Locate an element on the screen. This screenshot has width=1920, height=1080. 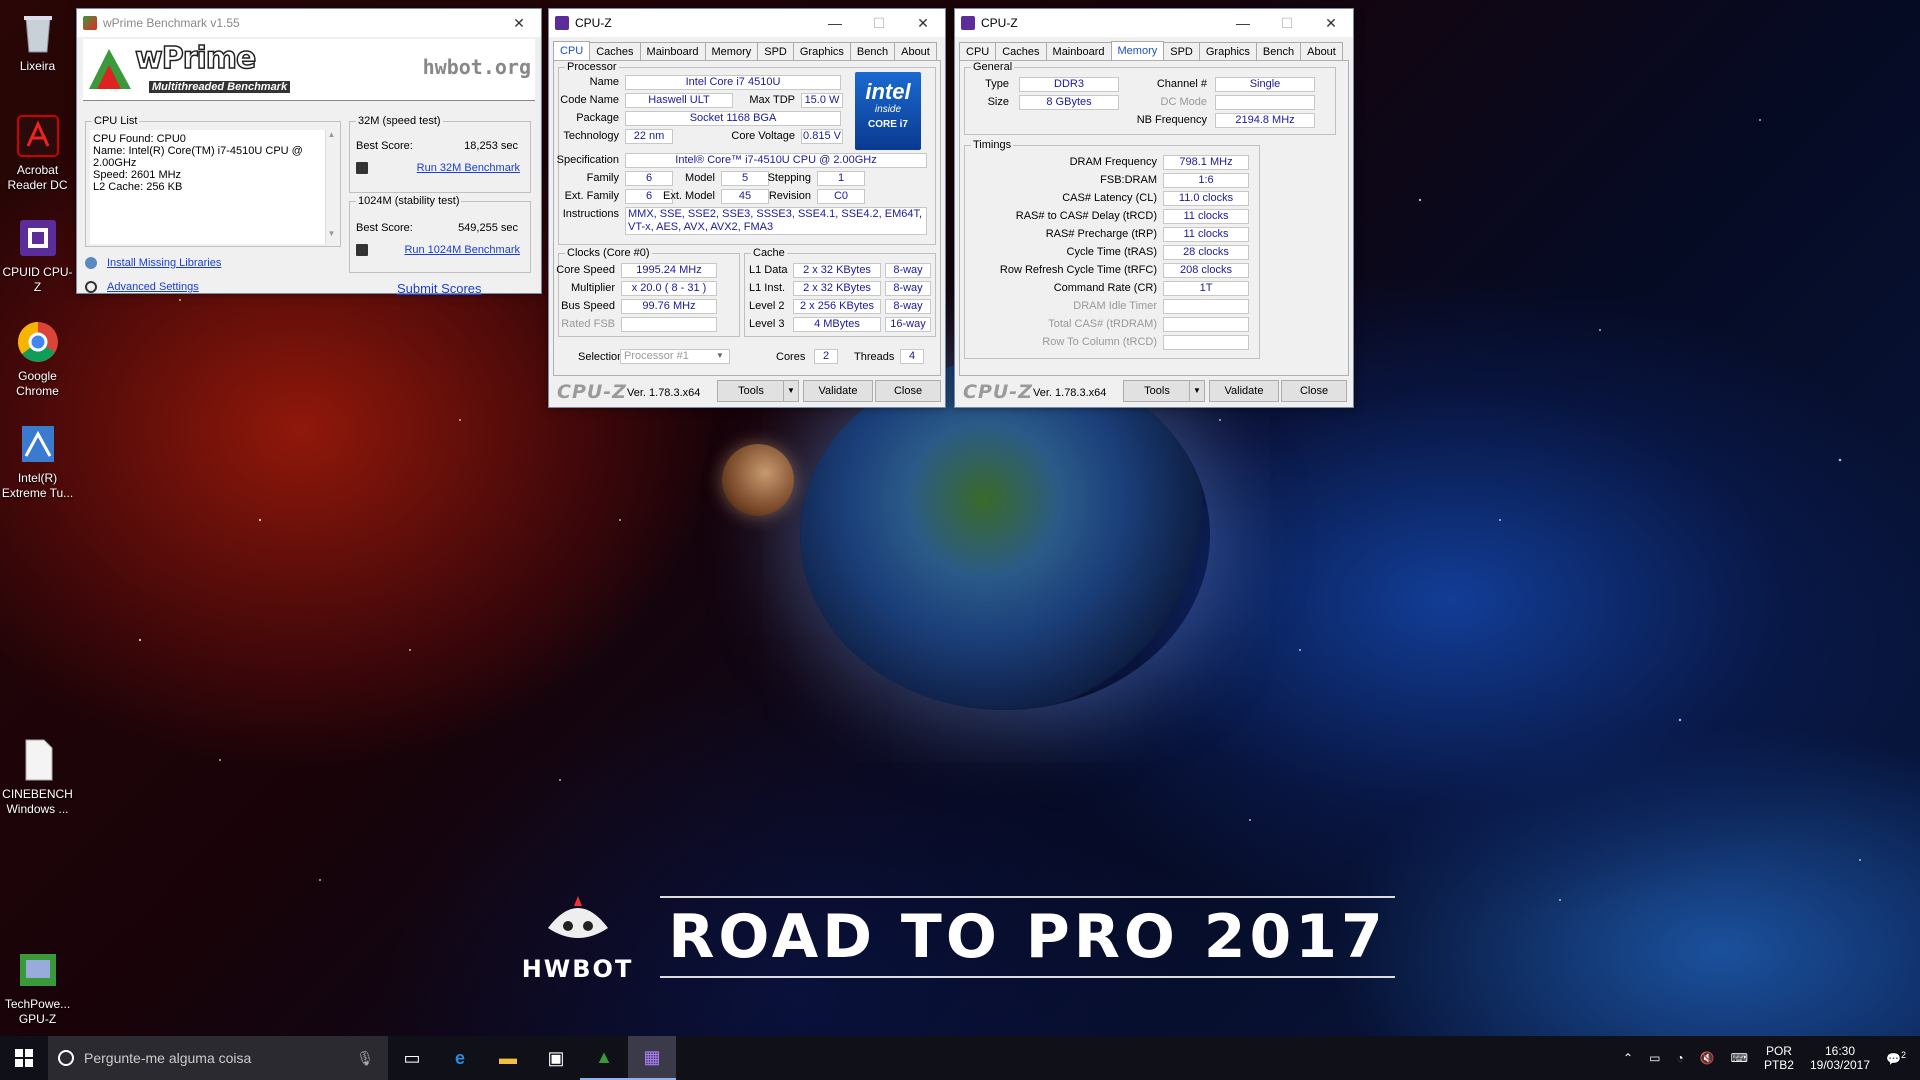
language-indicator: POR PTB2 is located at coordinates (1779, 1058).